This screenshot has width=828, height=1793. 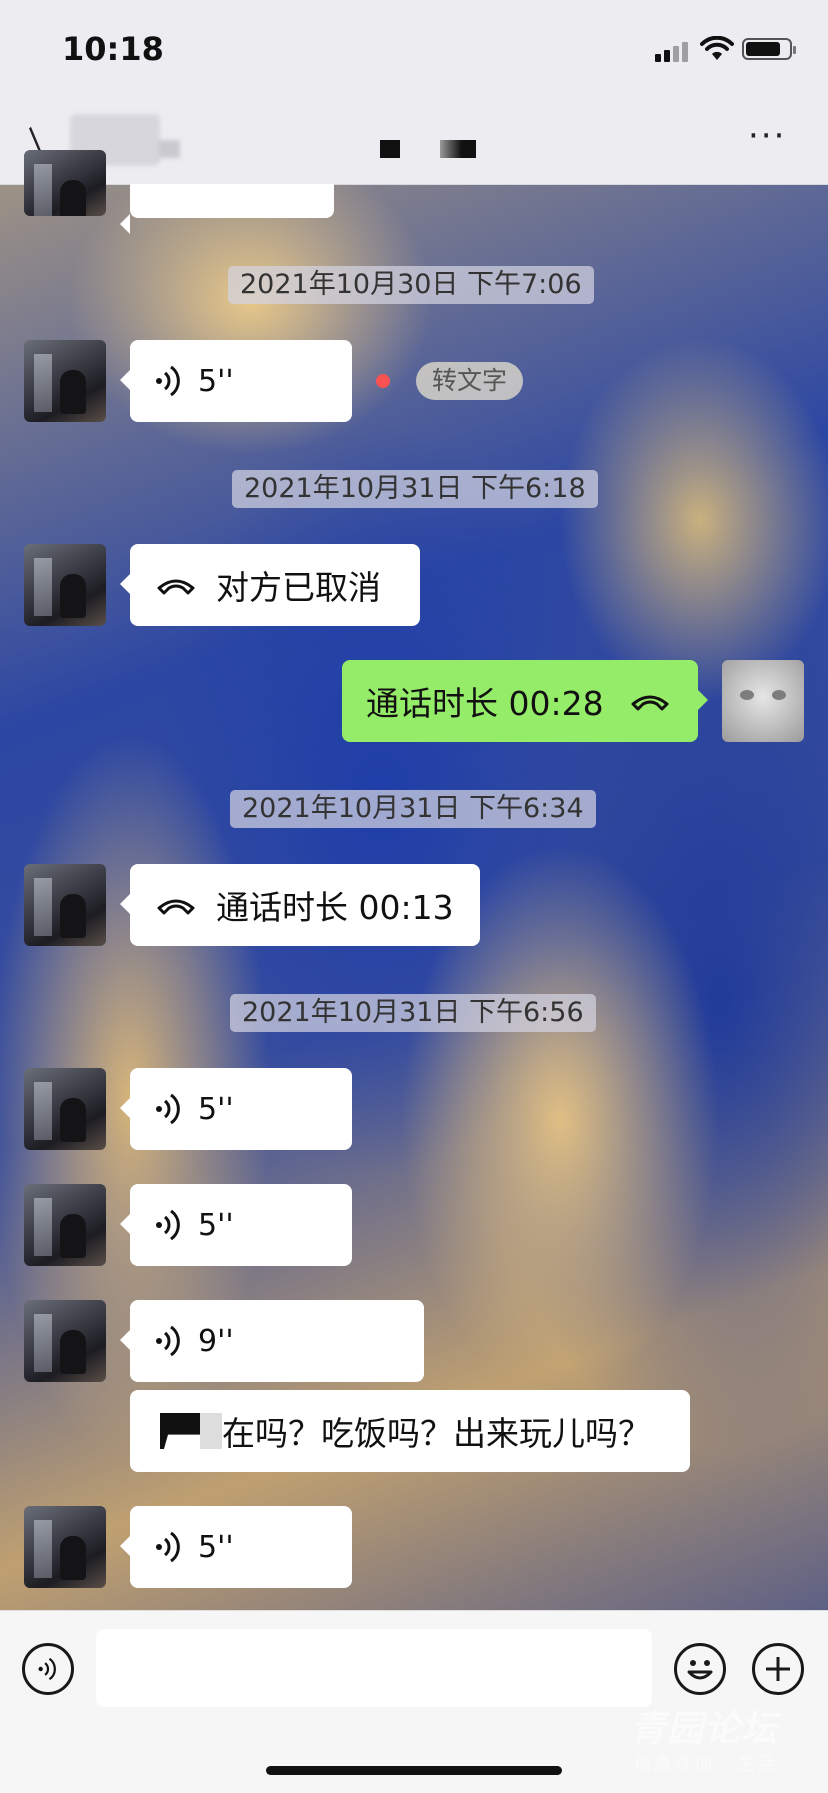 I want to click on emoji-icon, so click(x=700, y=1670).